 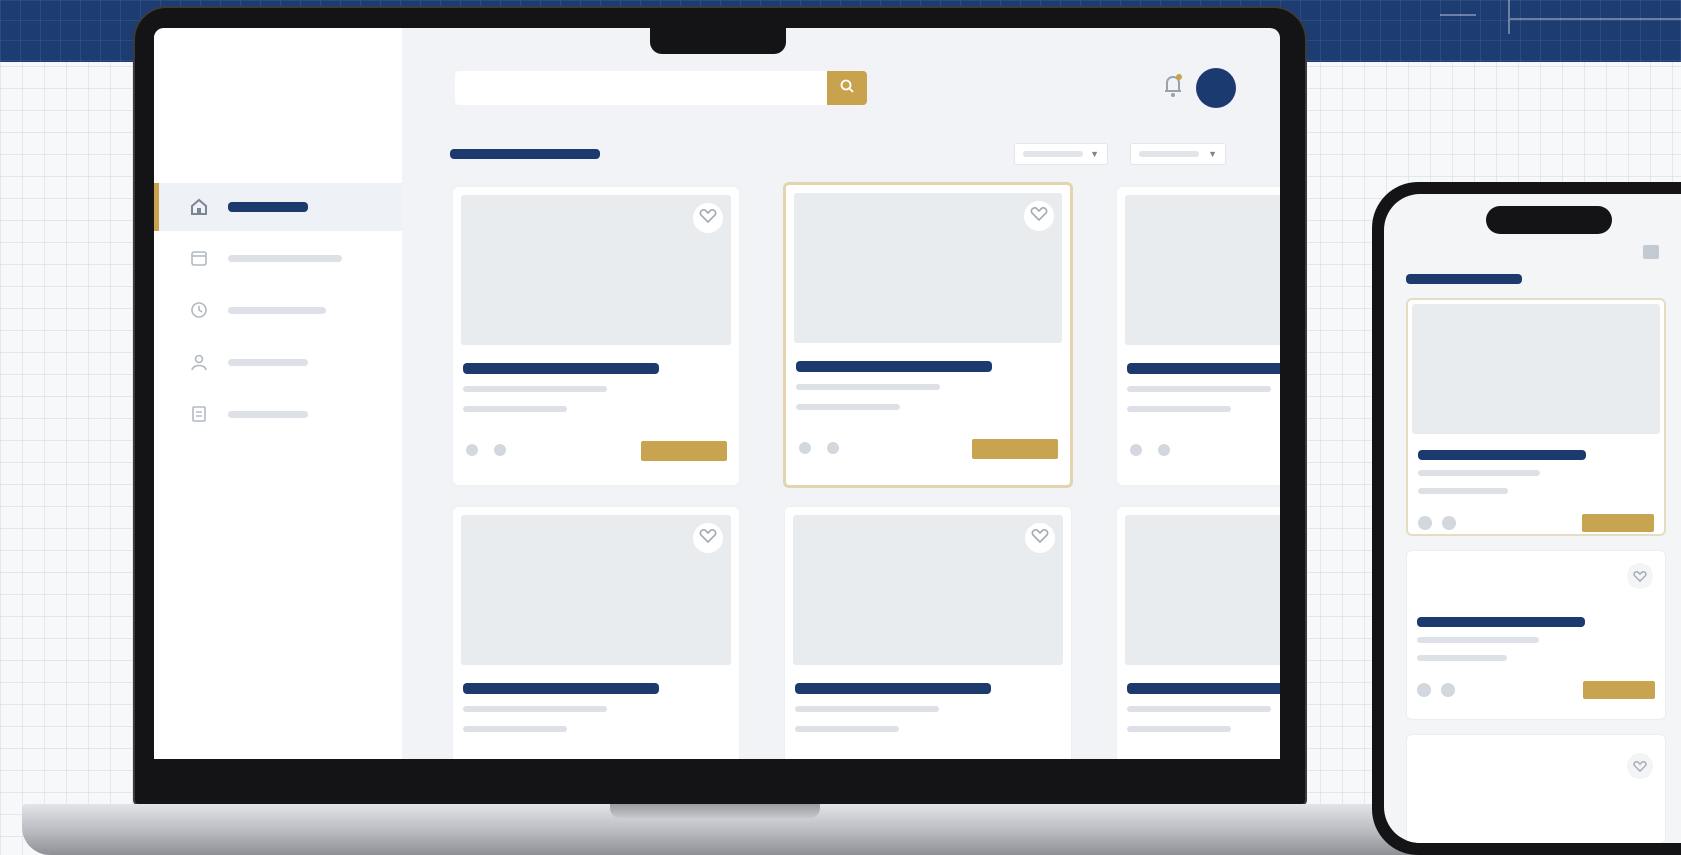 I want to click on search-input, so click(x=641, y=88).